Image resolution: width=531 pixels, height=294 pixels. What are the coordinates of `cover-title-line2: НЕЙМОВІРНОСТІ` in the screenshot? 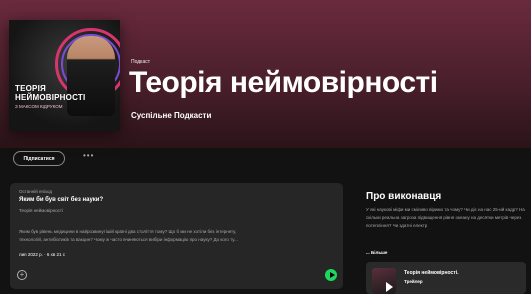 It's located at (50, 97).